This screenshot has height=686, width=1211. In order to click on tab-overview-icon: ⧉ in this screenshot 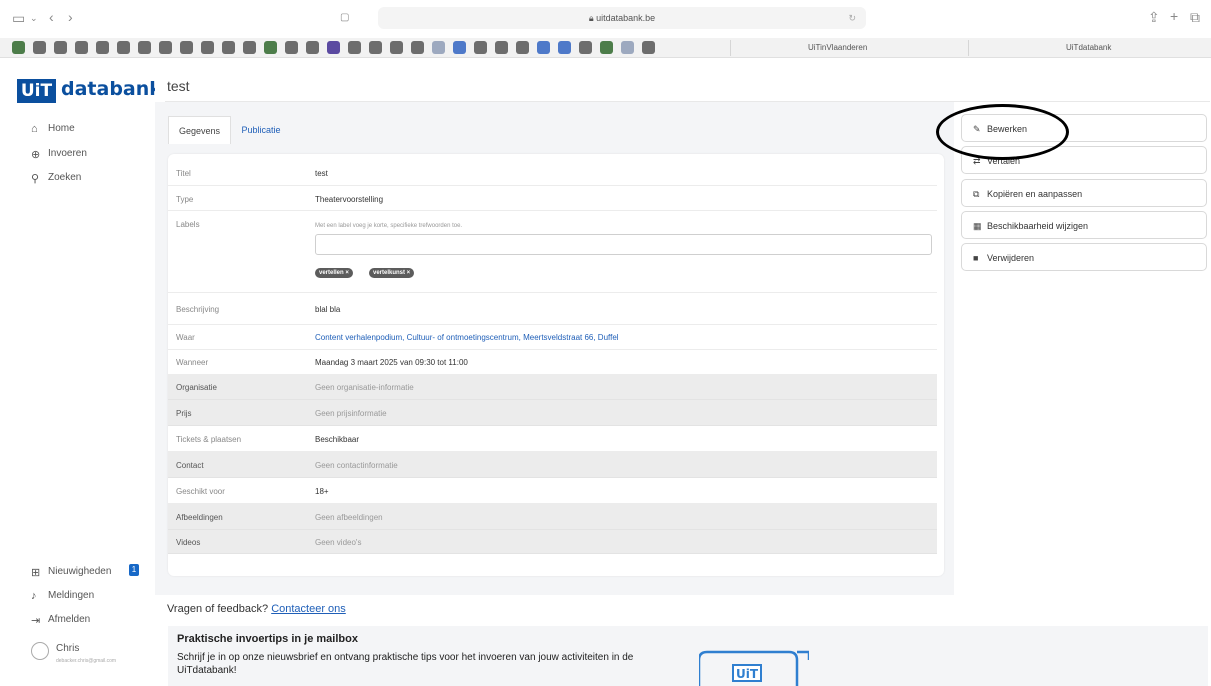, I will do `click(1195, 17)`.